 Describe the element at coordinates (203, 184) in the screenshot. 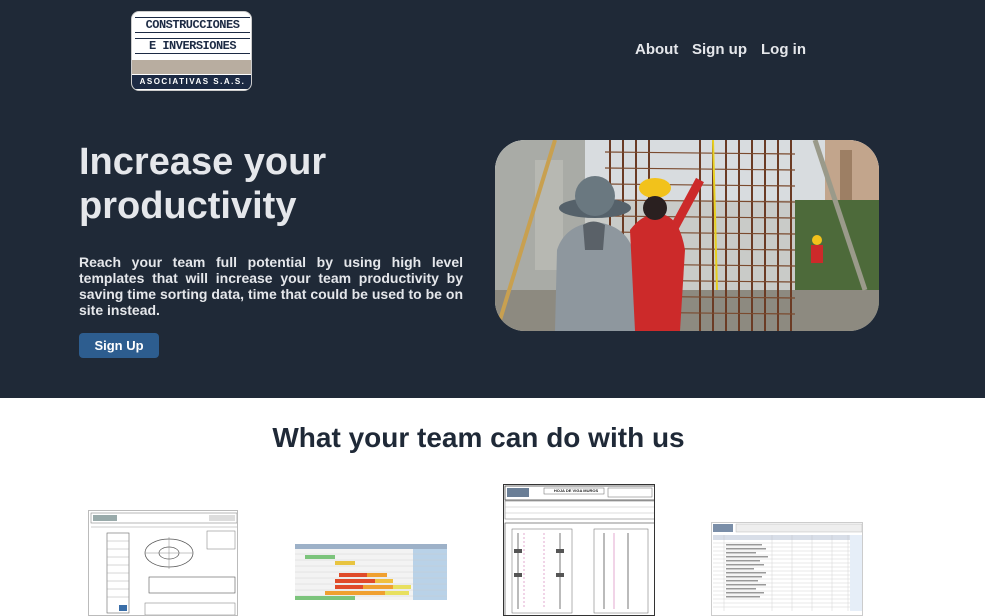

I see `hero-title: Increase your productivity` at that location.